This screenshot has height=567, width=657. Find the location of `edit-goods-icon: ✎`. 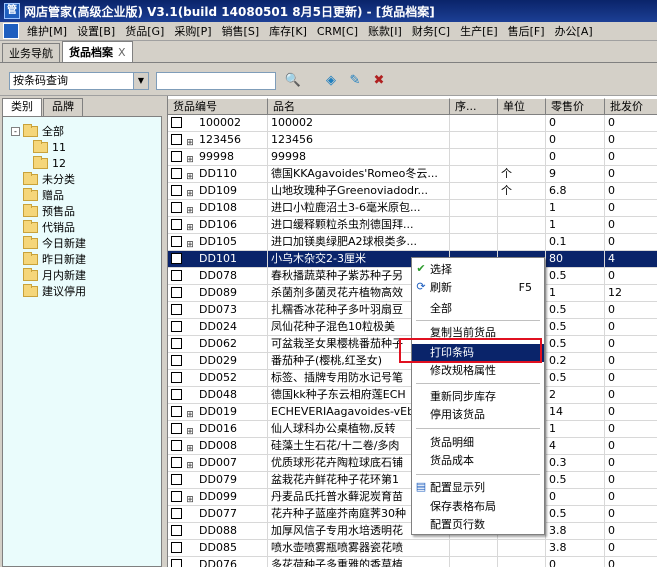

edit-goods-icon: ✎ is located at coordinates (355, 81).